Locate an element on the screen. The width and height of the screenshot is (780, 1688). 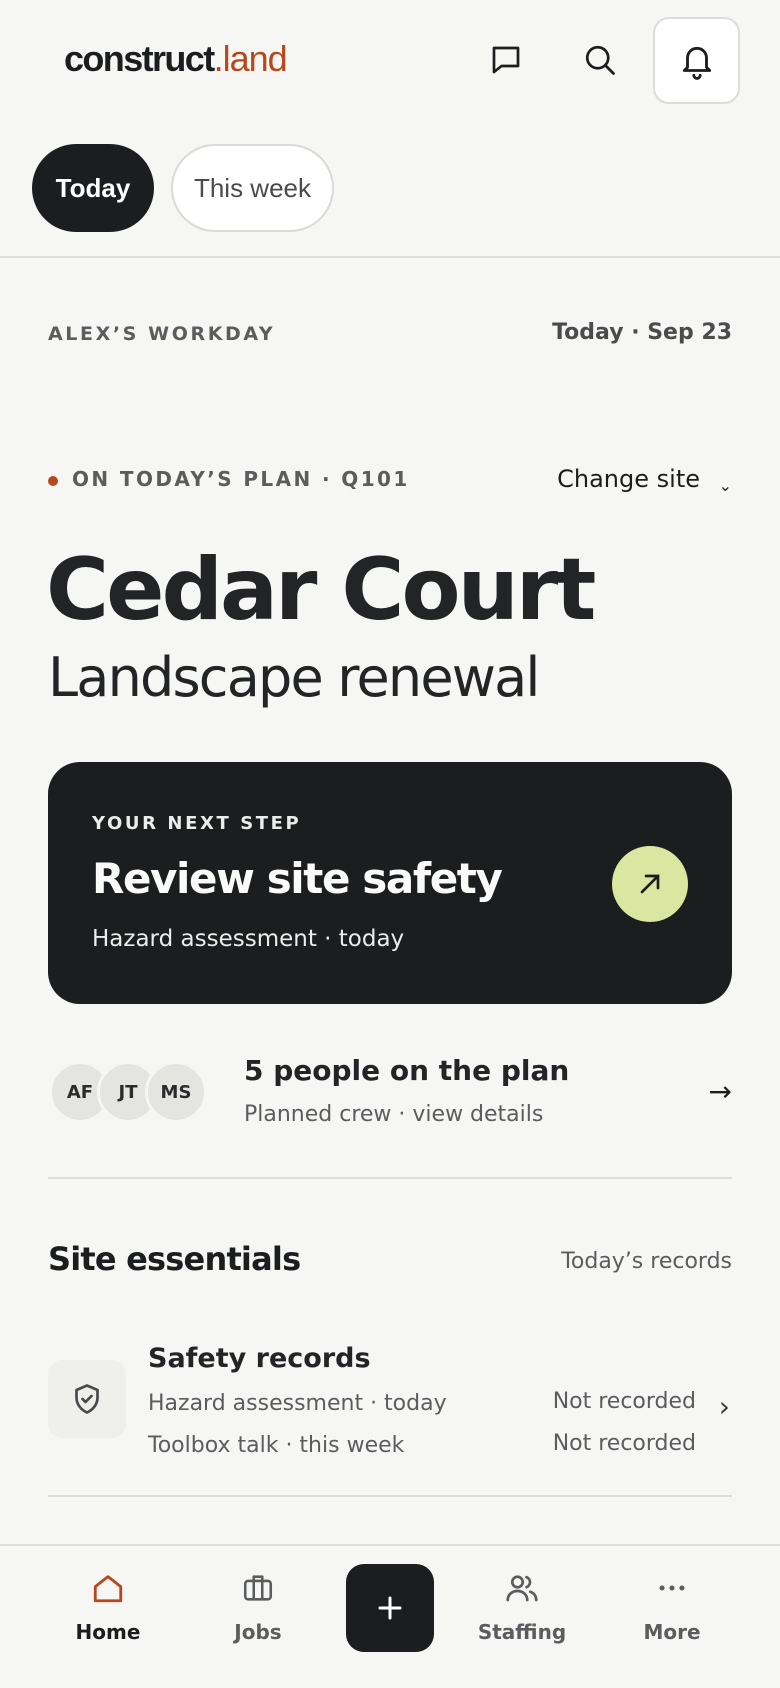
logo: construct.land is located at coordinates (176, 59).